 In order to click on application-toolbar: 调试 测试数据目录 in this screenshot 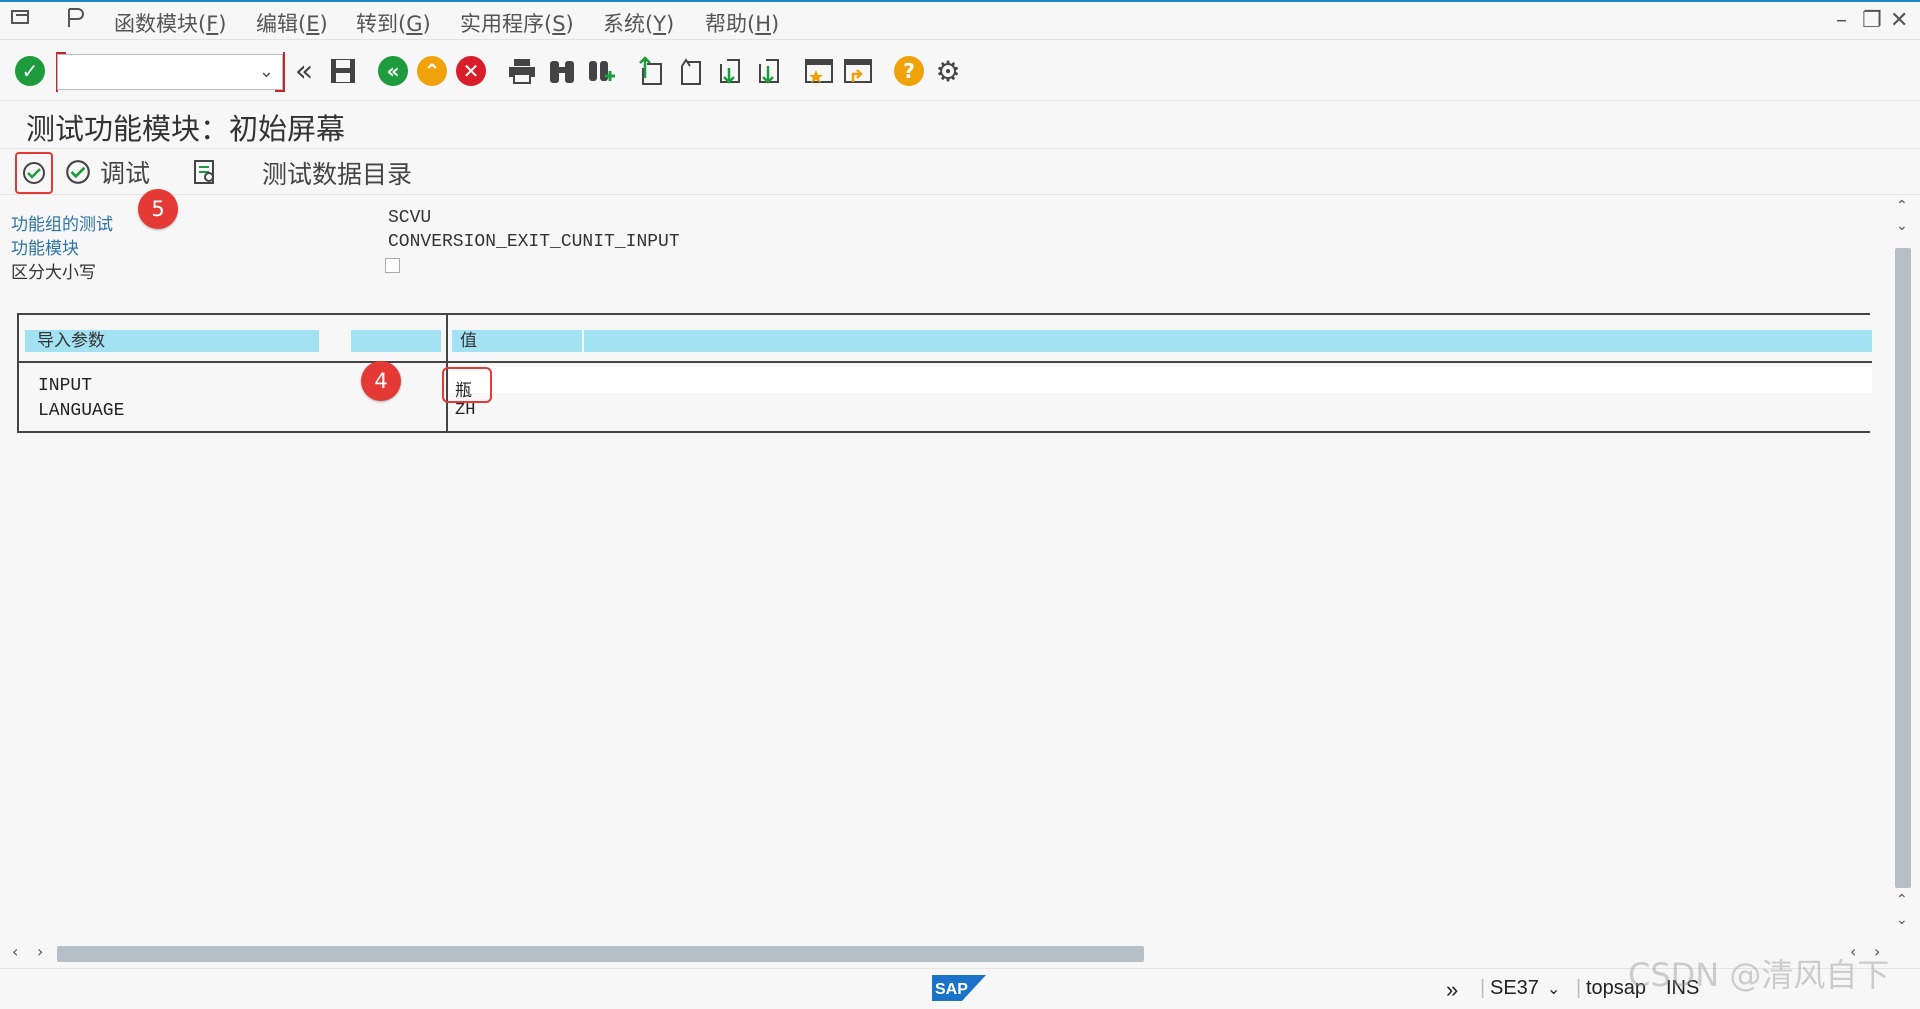, I will do `click(960, 172)`.